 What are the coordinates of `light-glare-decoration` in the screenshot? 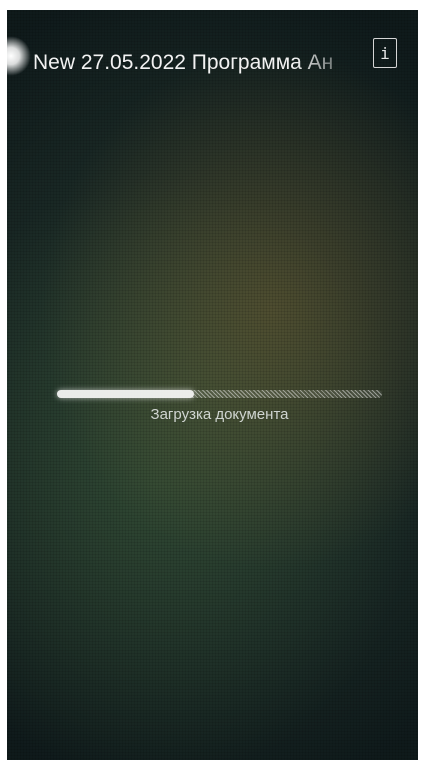 It's located at (19, 56).